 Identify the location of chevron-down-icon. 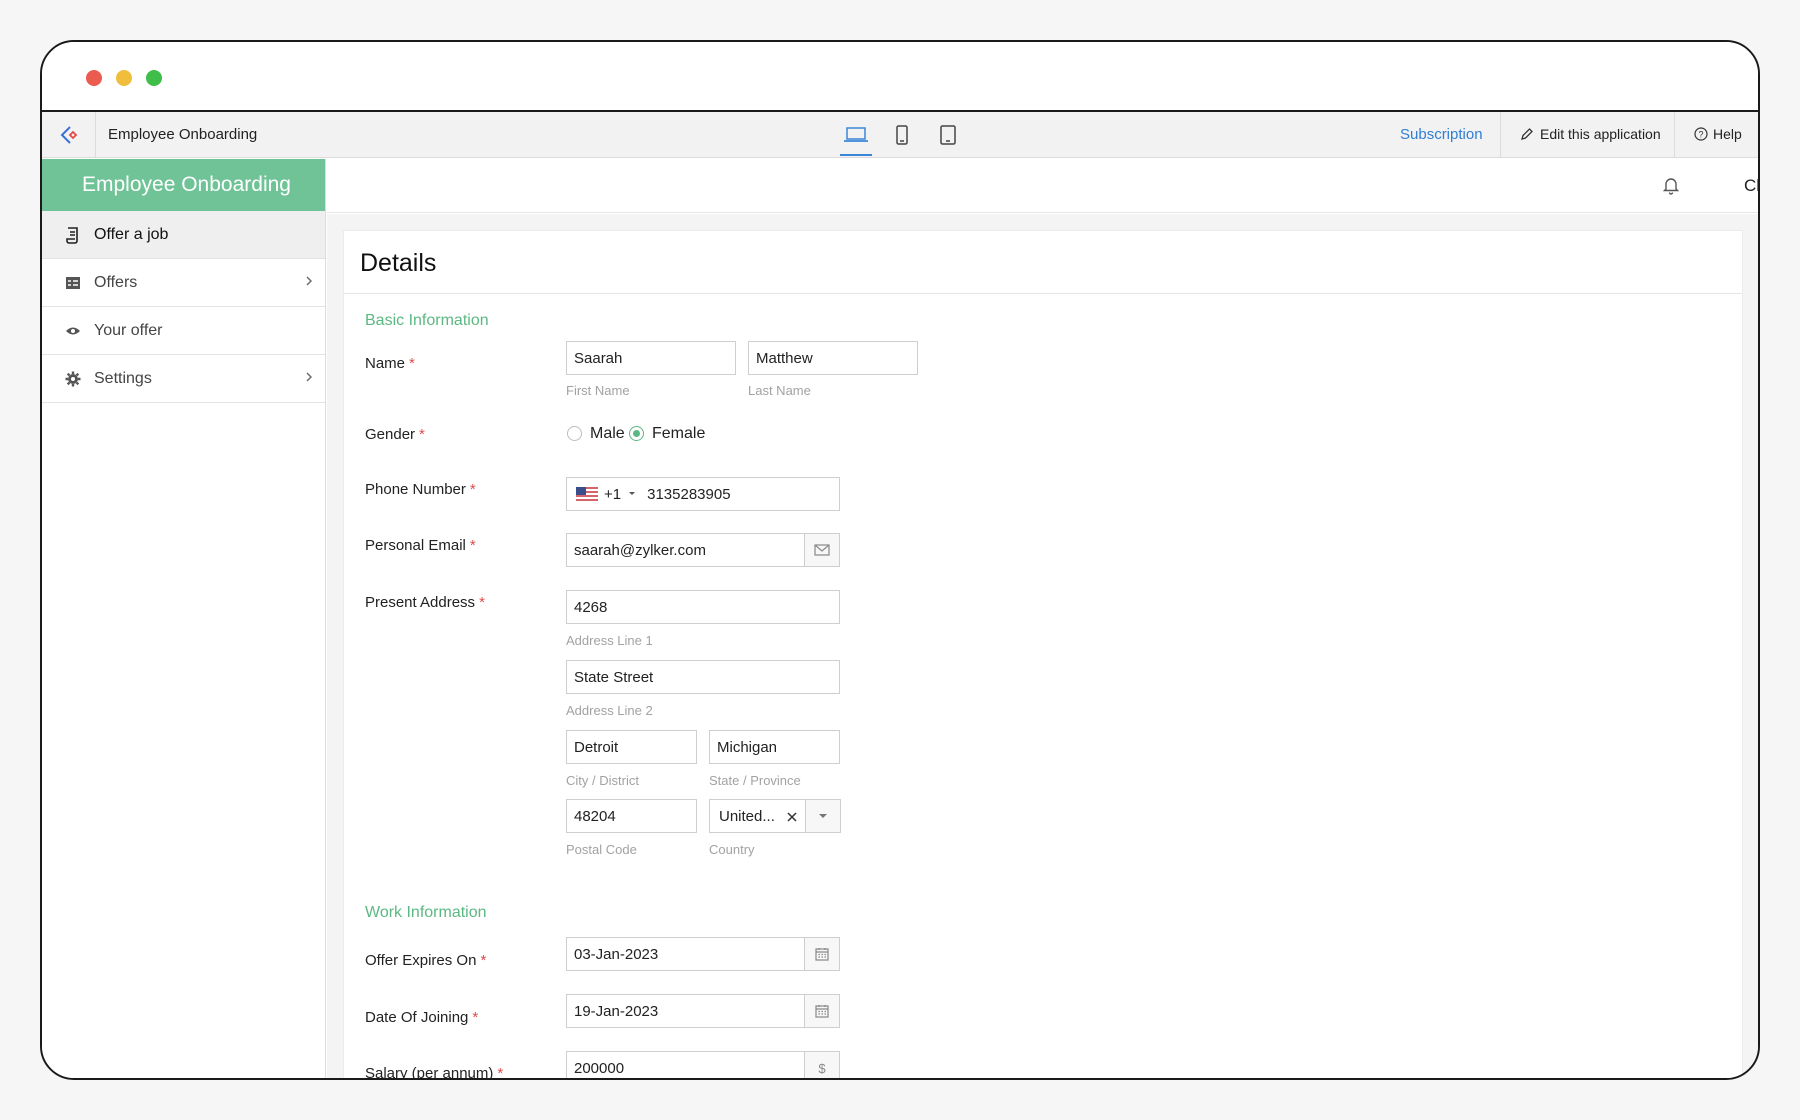
(823, 816).